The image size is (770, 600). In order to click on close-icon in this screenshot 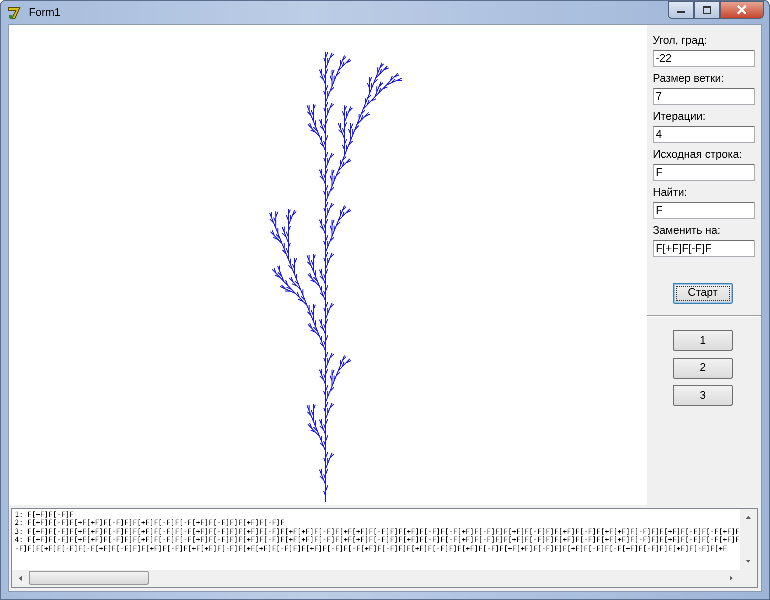, I will do `click(742, 10)`.